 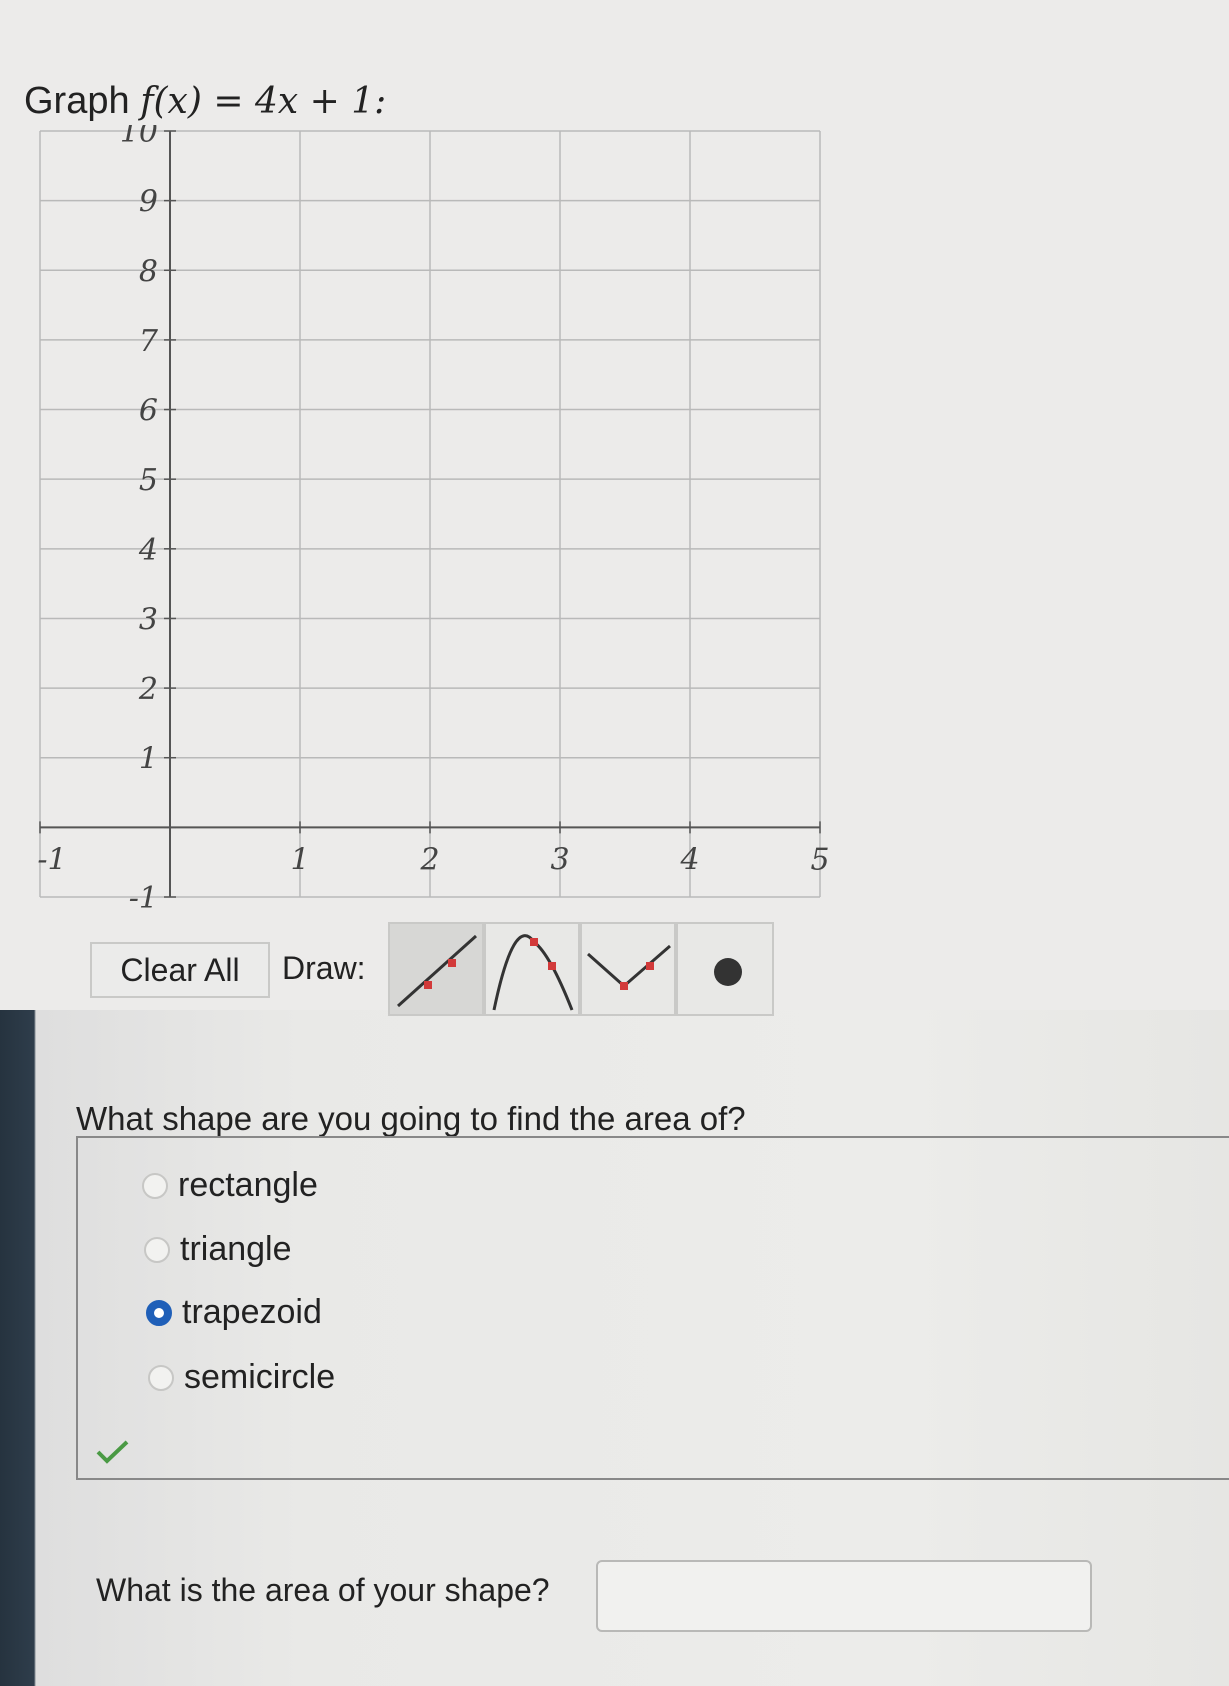 I want to click on x-tick-label: 4, so click(x=689, y=859).